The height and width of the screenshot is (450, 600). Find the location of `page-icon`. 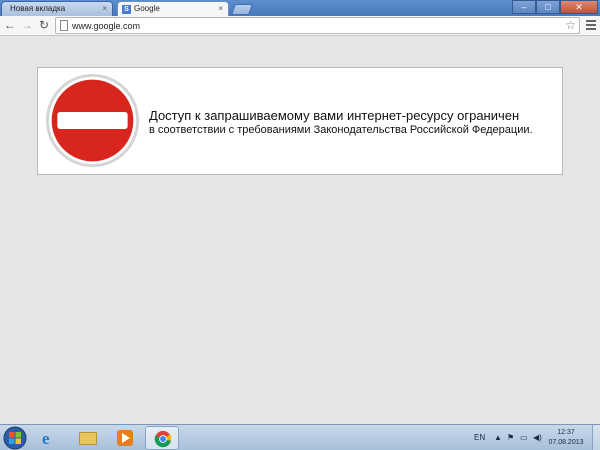

page-icon is located at coordinates (64, 25).